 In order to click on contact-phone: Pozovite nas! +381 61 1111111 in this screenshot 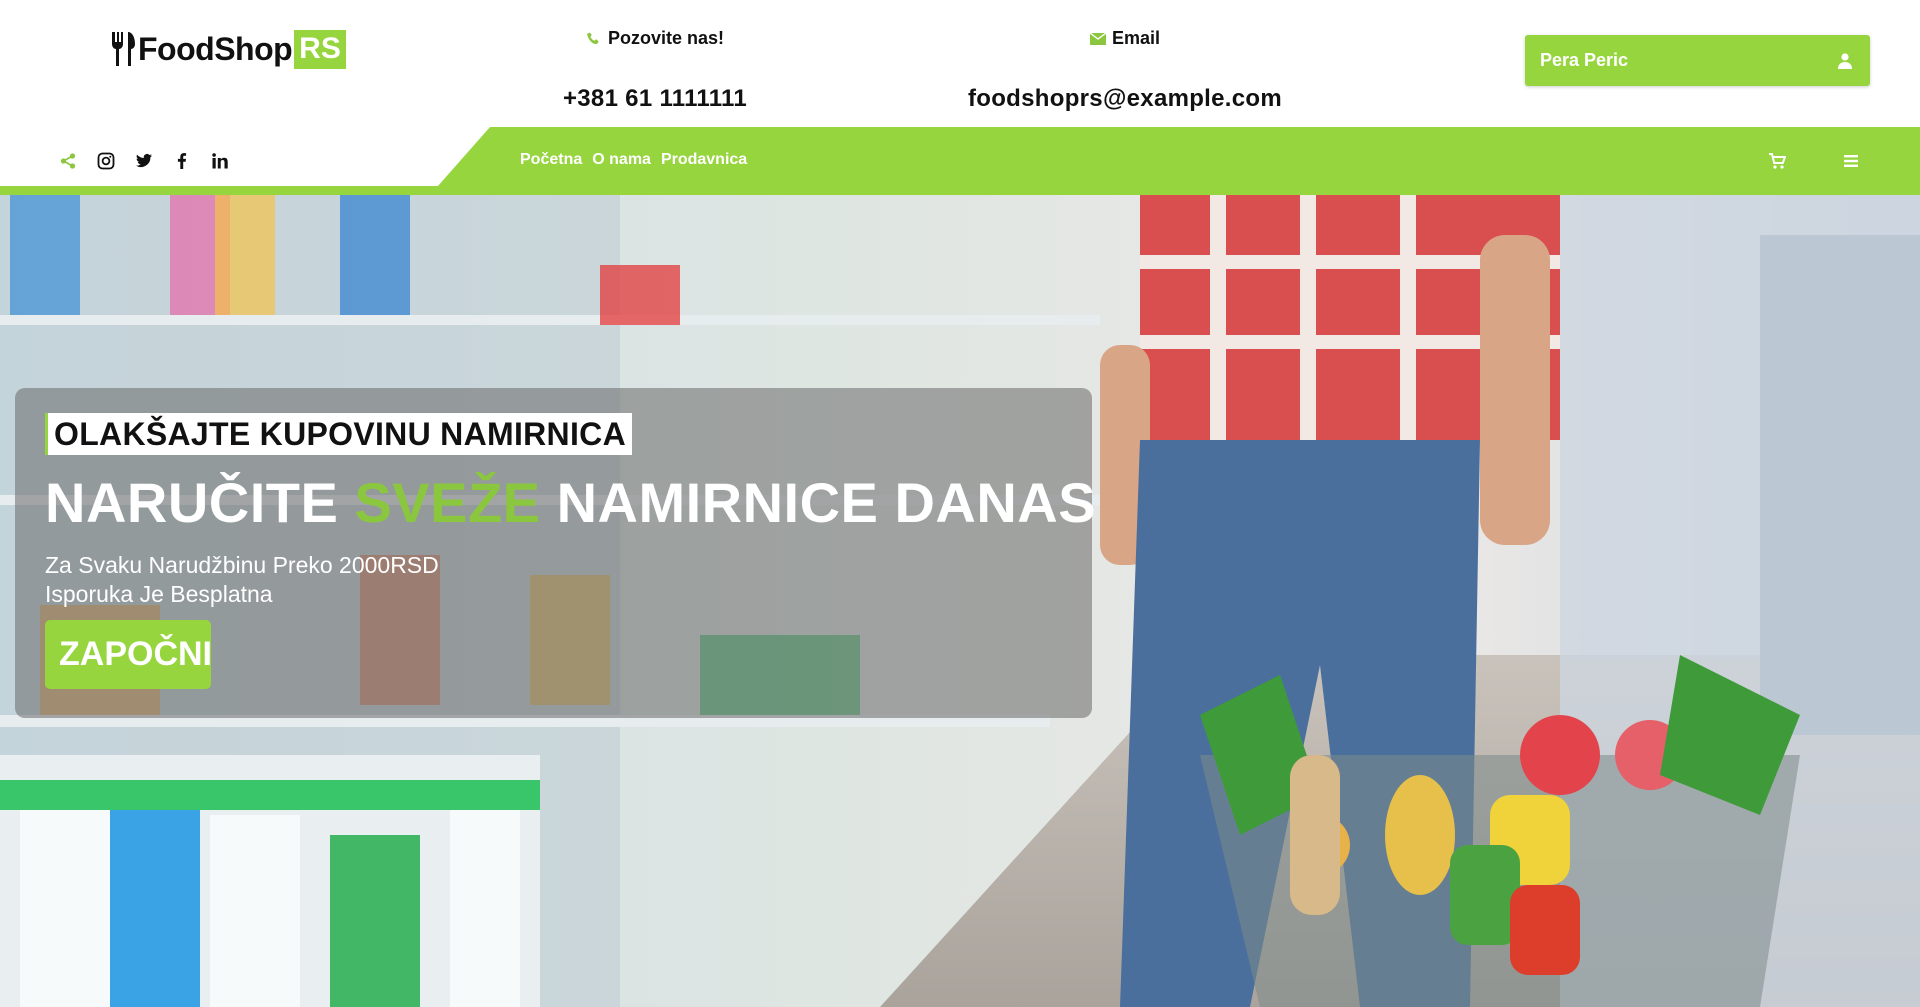, I will do `click(655, 70)`.